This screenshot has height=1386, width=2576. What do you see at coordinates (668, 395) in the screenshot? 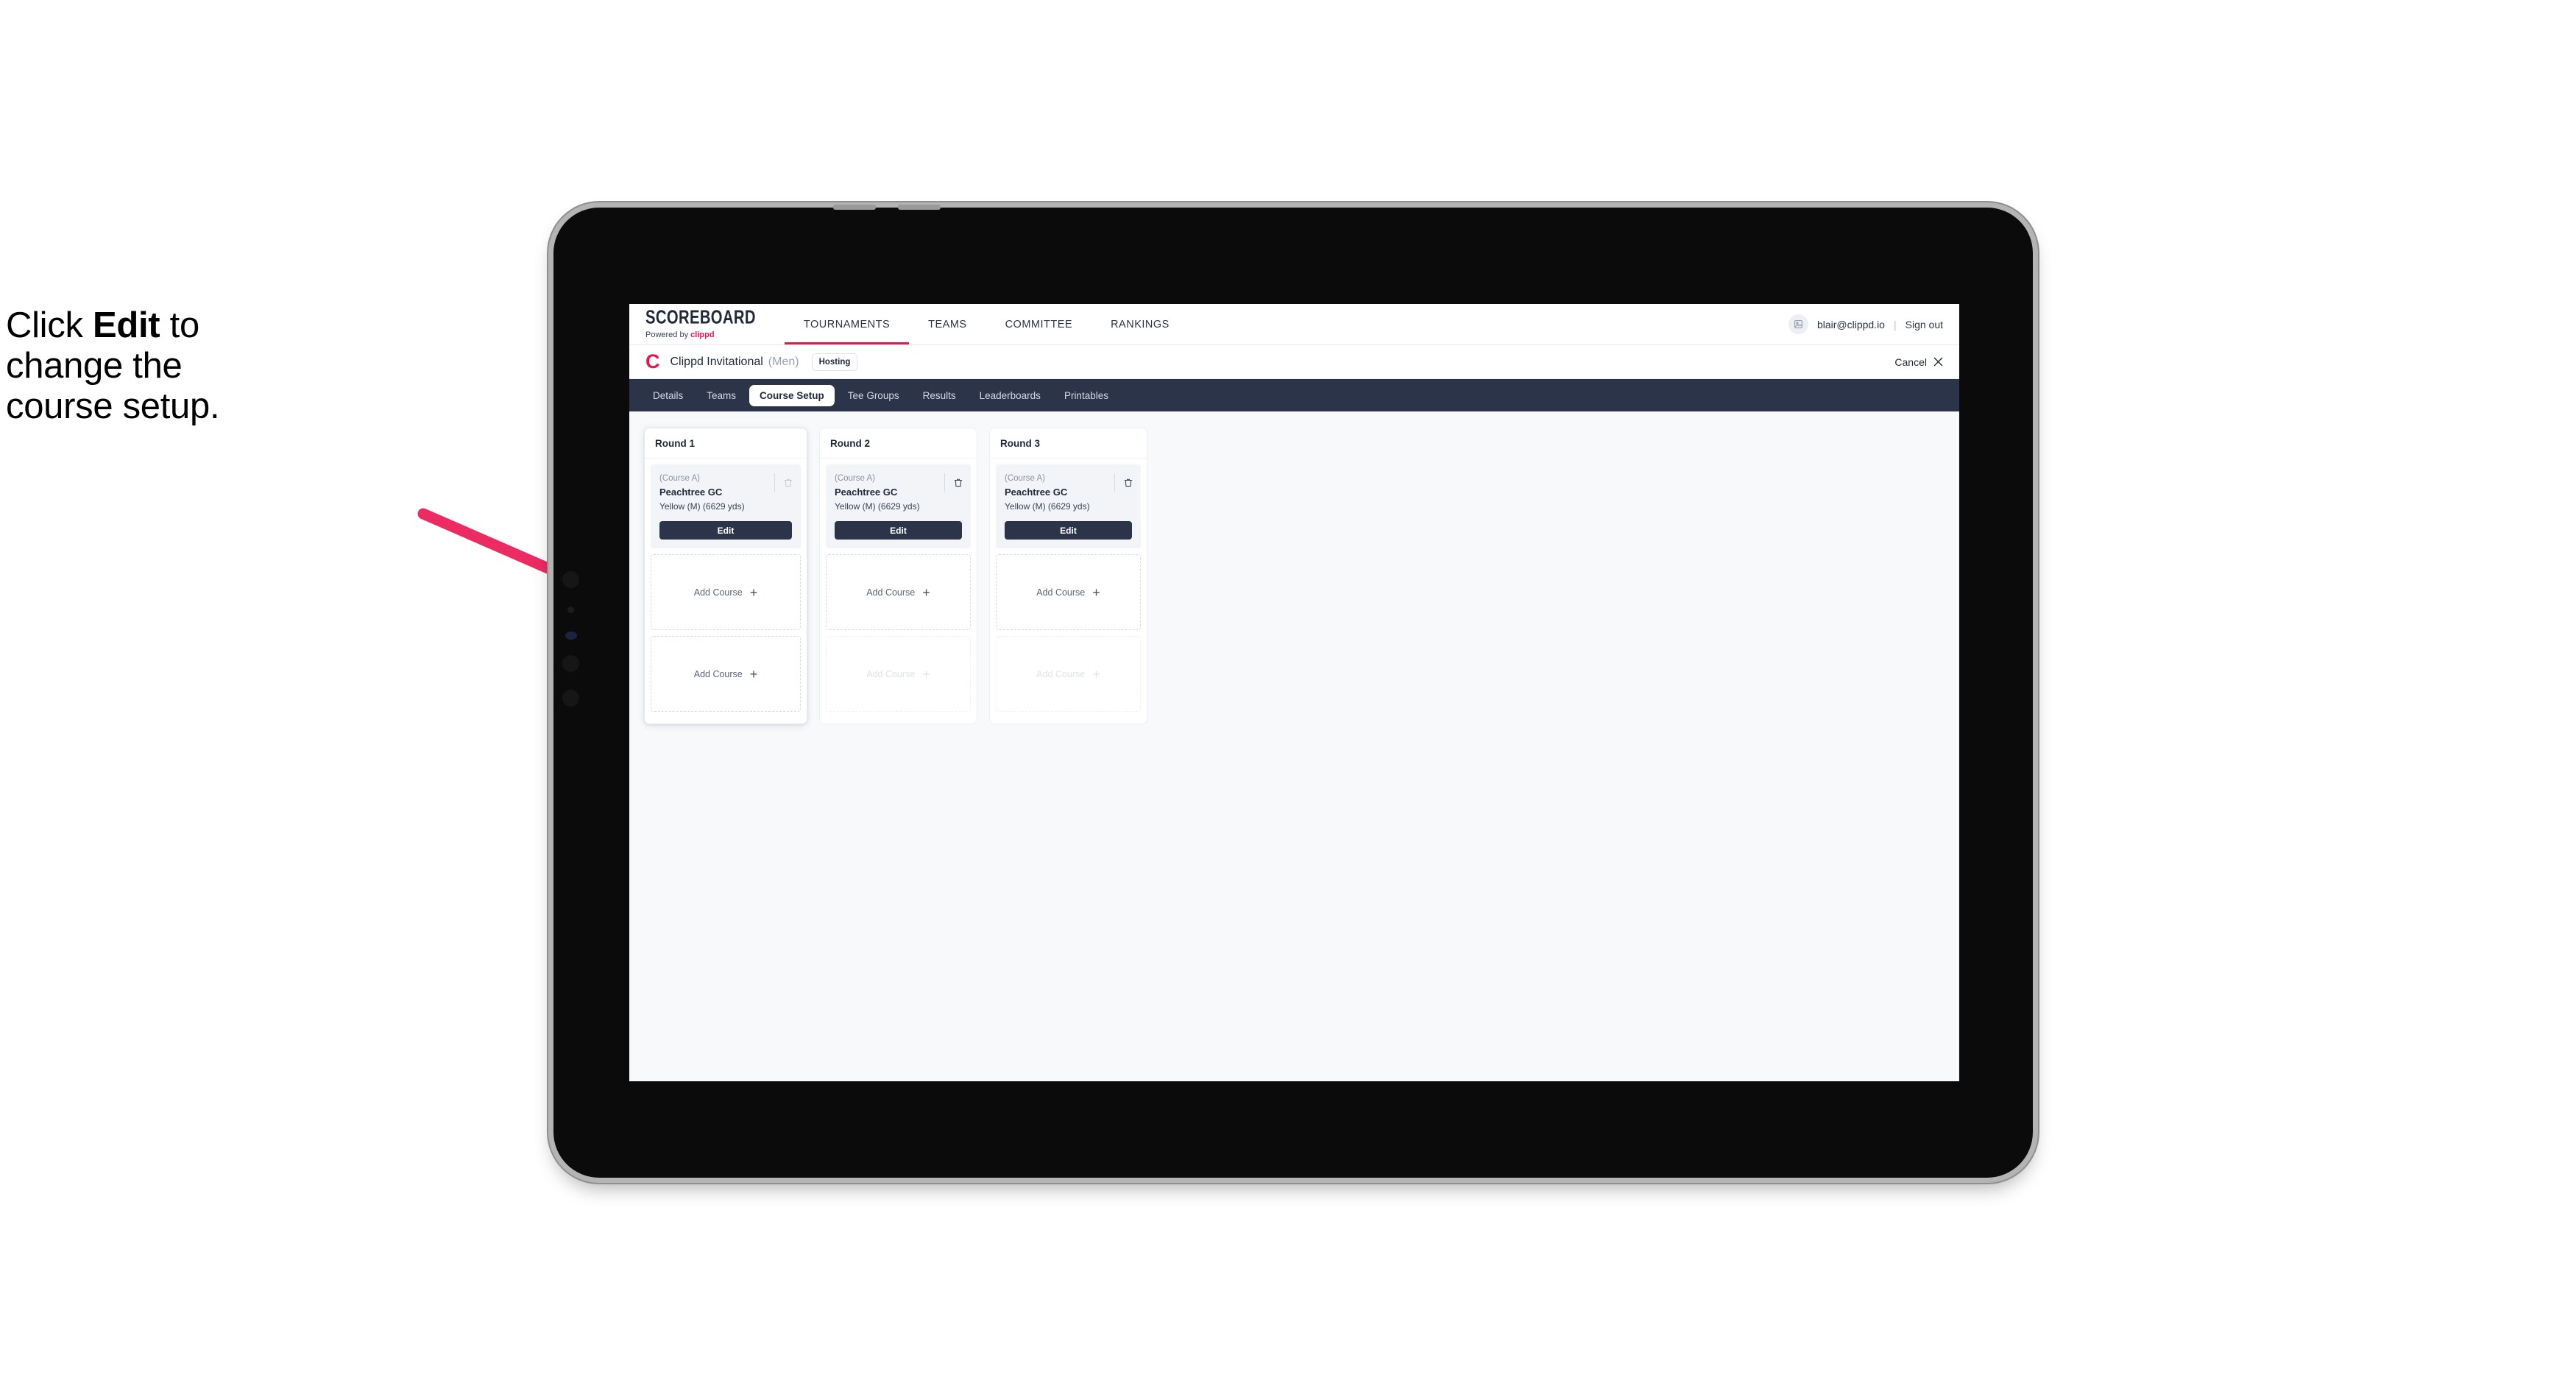
I see `tab-details: Details` at bounding box center [668, 395].